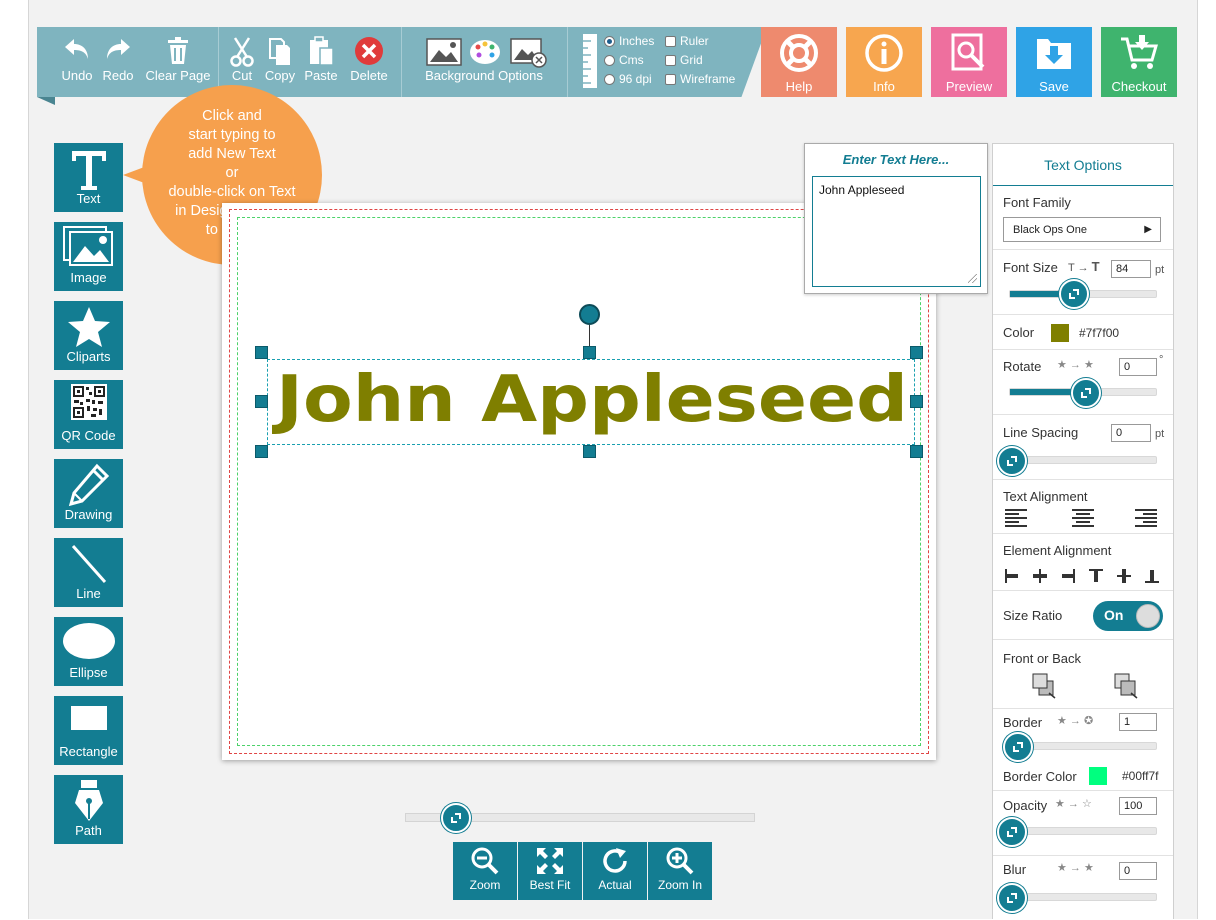  I want to click on line-tool: Line, so click(88, 572).